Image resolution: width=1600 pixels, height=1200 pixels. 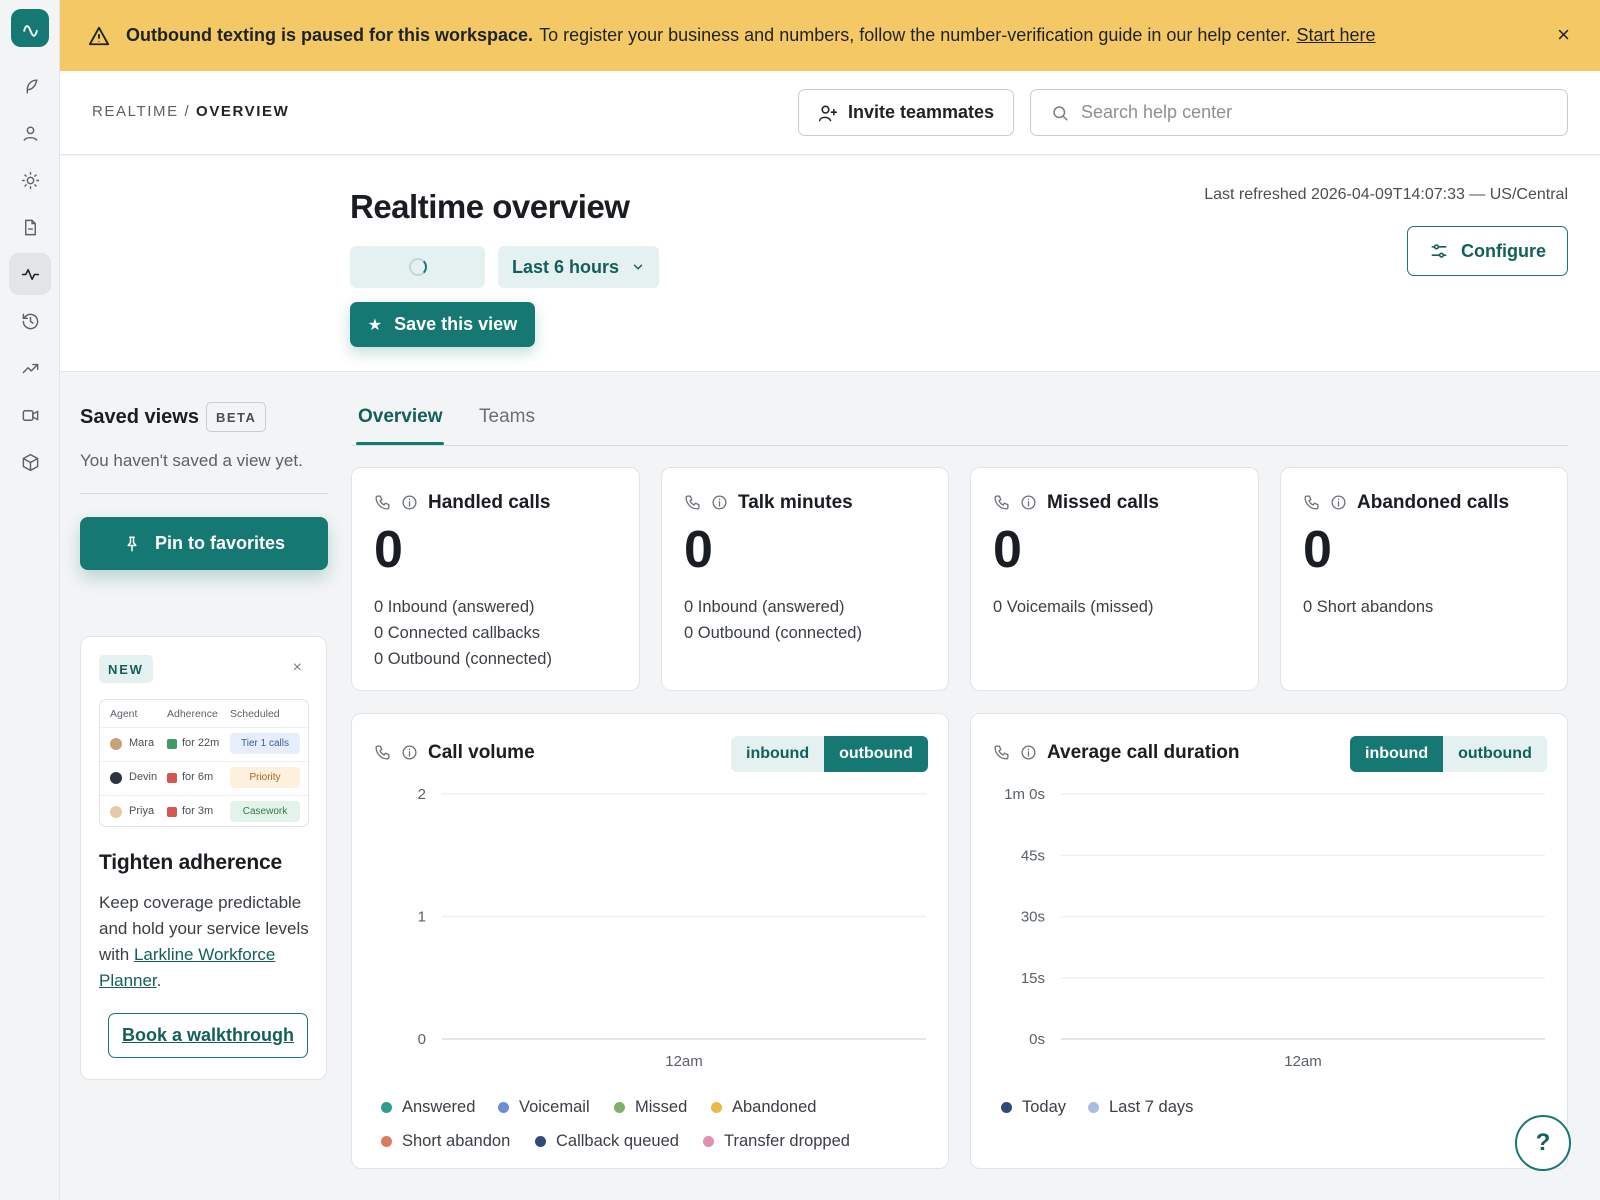 I want to click on video-icon, so click(x=30, y=415).